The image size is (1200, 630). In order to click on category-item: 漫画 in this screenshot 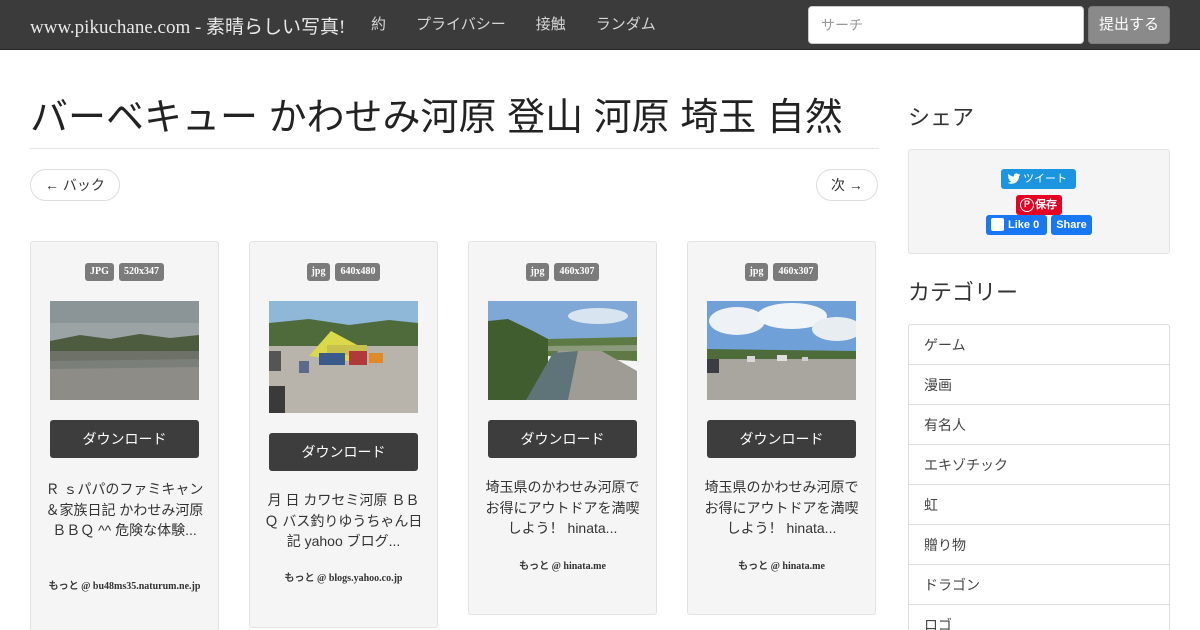, I will do `click(1039, 384)`.